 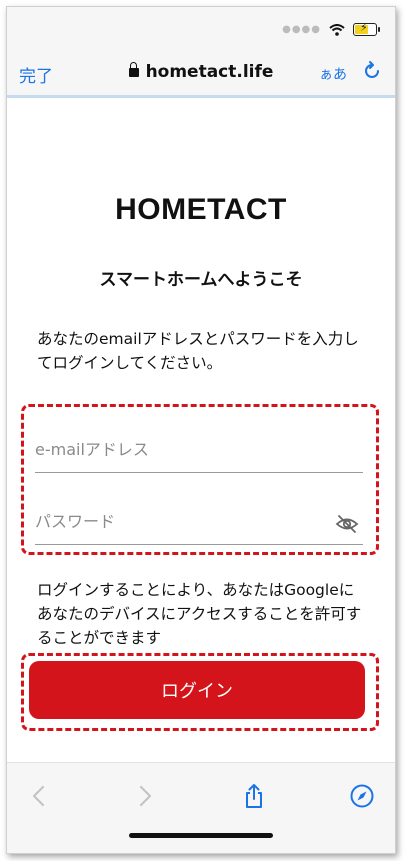 I want to click on signal-dots-icon: ●●●●, so click(x=301, y=29).